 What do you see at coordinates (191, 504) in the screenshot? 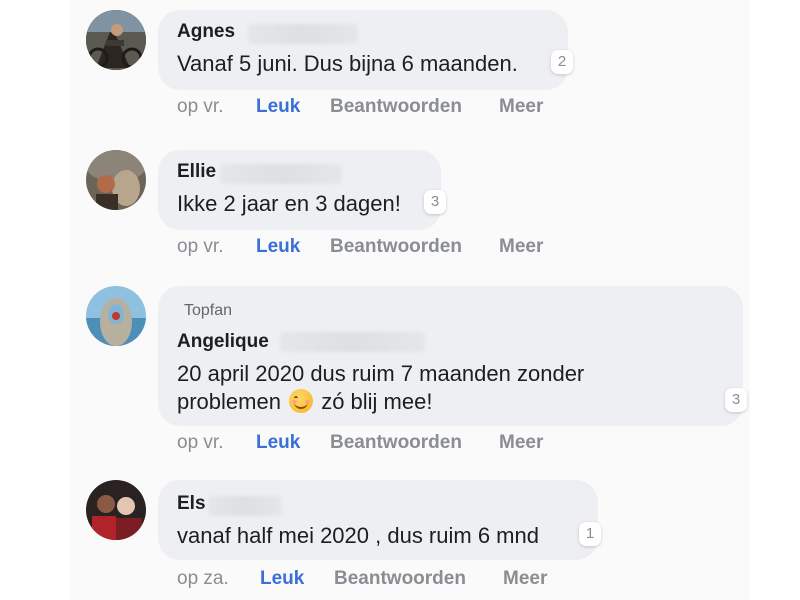
I see `author-name: Els` at bounding box center [191, 504].